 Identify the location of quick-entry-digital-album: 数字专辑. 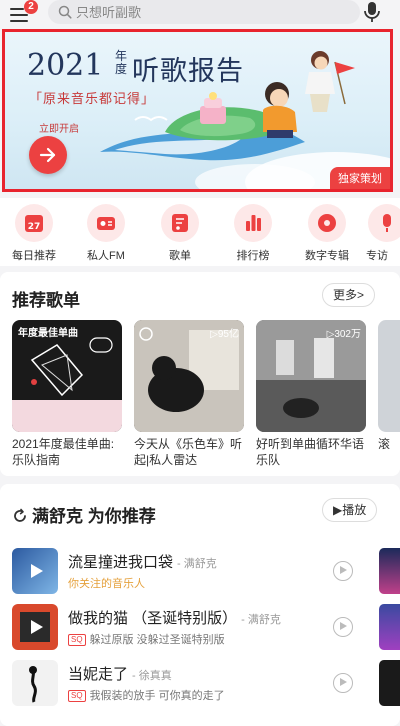
(327, 233).